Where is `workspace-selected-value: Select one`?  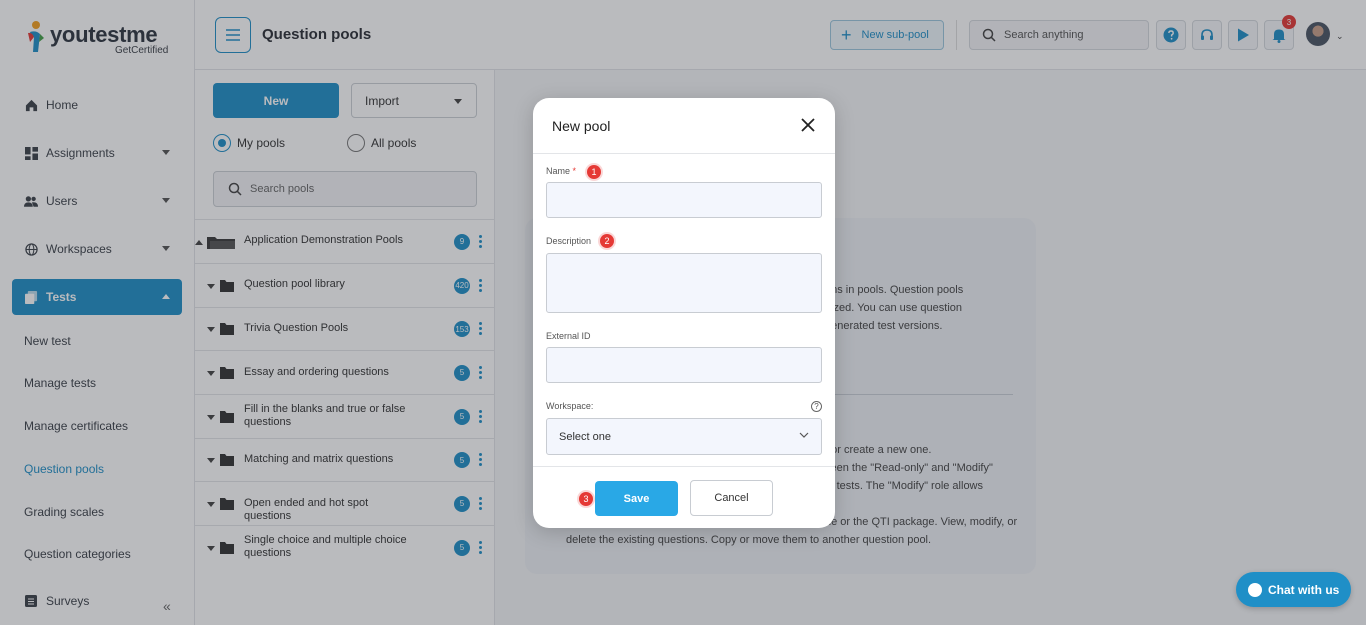
workspace-selected-value: Select one is located at coordinates (585, 437).